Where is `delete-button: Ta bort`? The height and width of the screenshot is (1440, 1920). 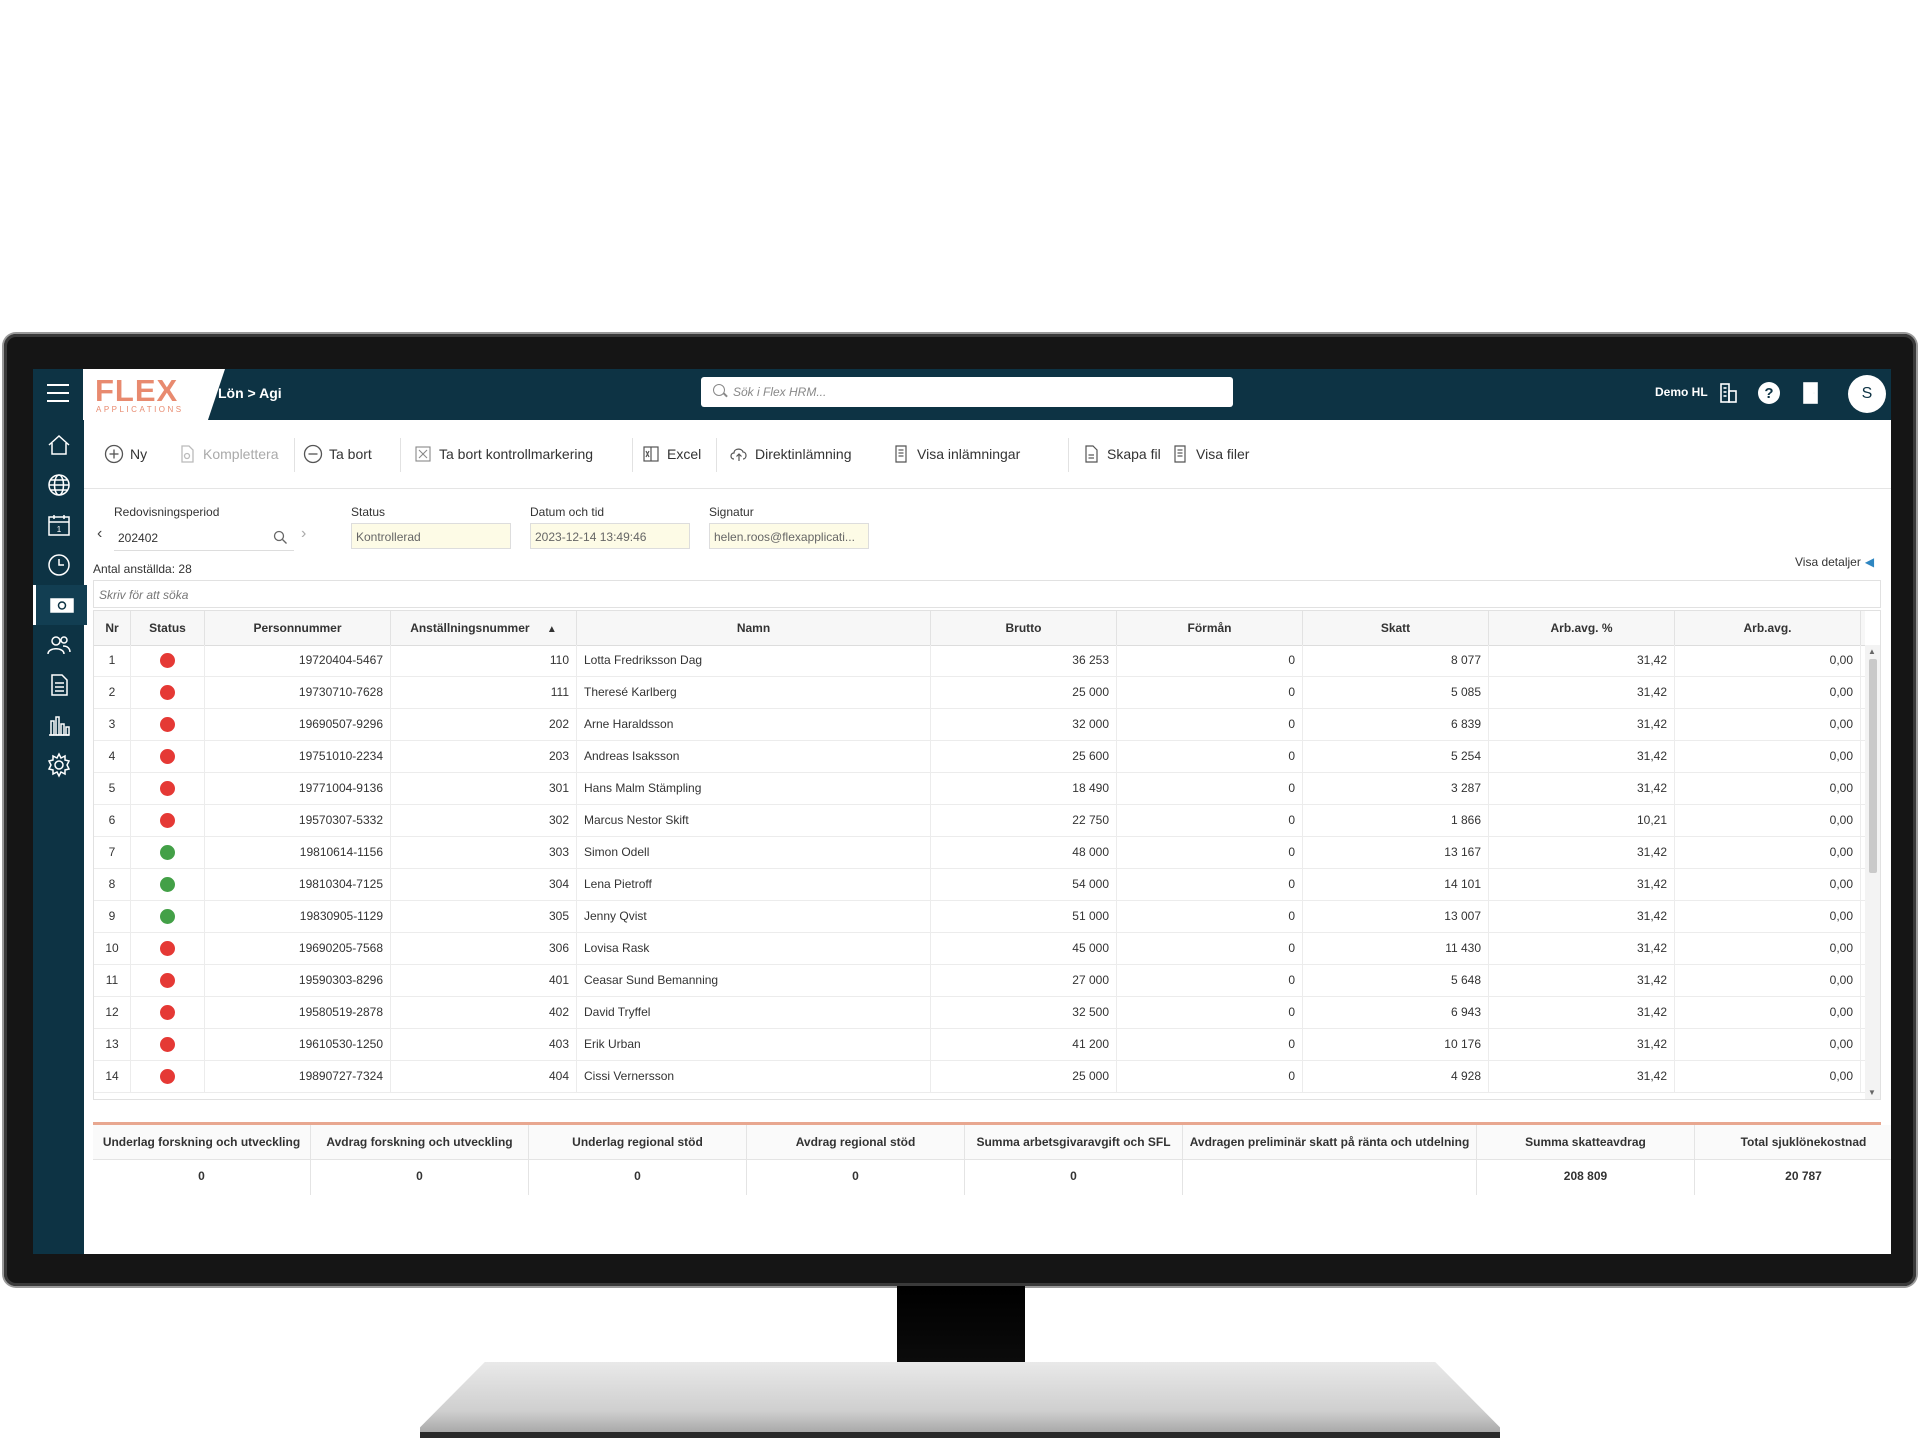 delete-button: Ta bort is located at coordinates (337, 454).